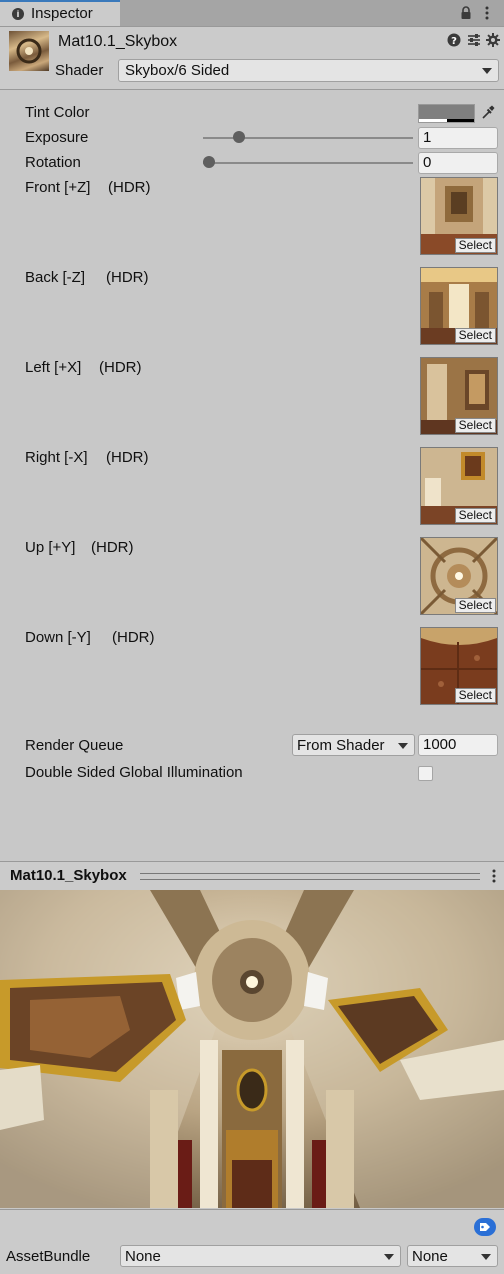 This screenshot has width=504, height=1274. I want to click on preview-menu-icon, so click(494, 876).